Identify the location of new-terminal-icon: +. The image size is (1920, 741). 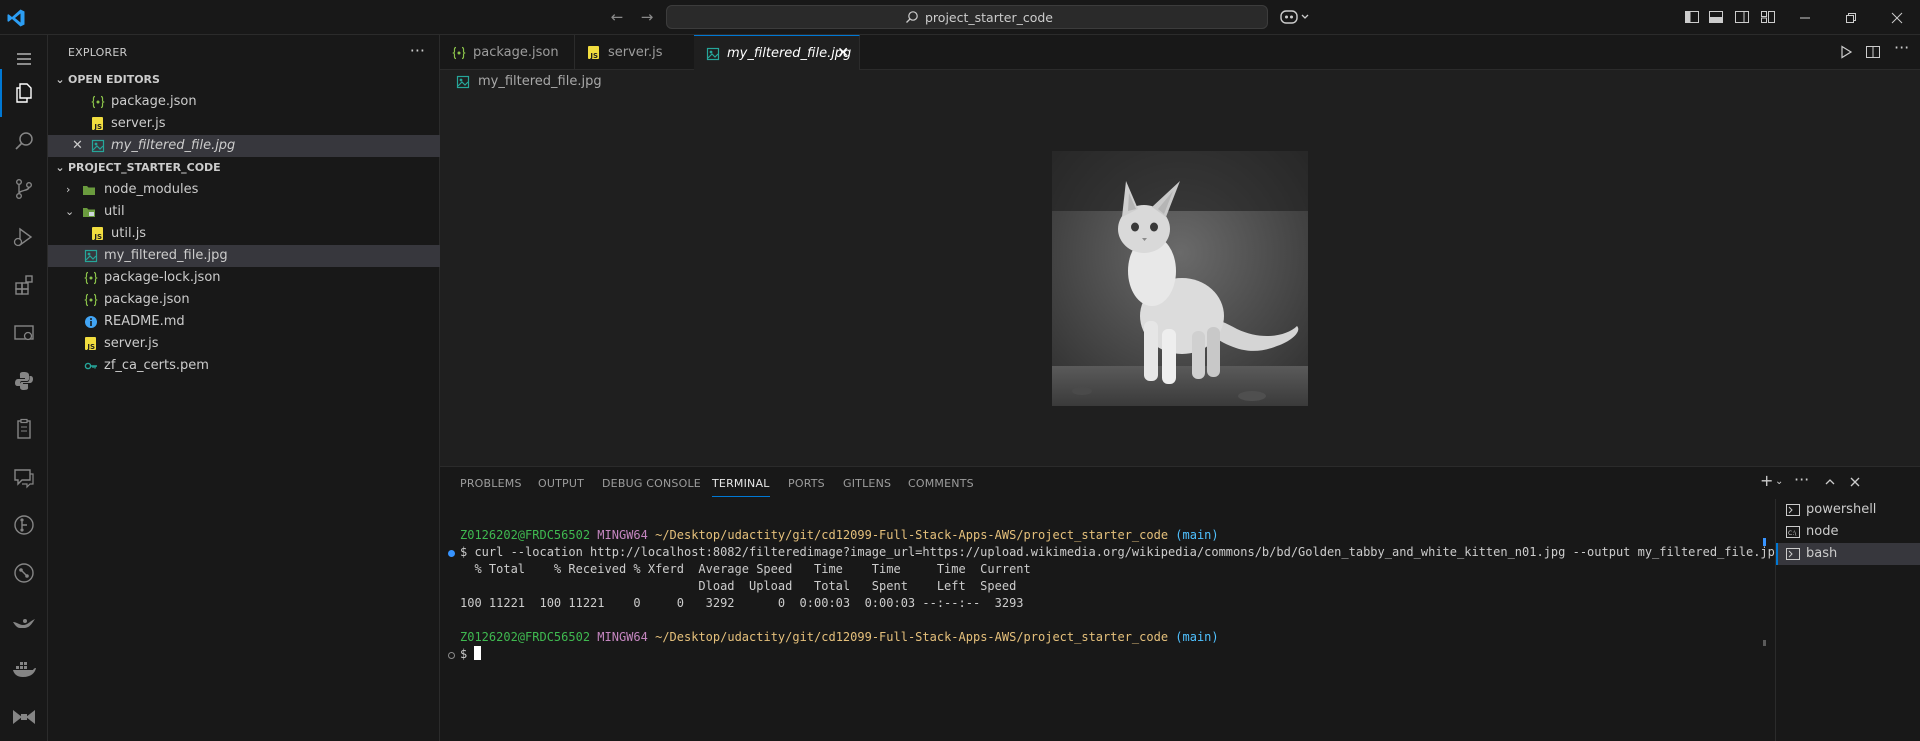
(1766, 480).